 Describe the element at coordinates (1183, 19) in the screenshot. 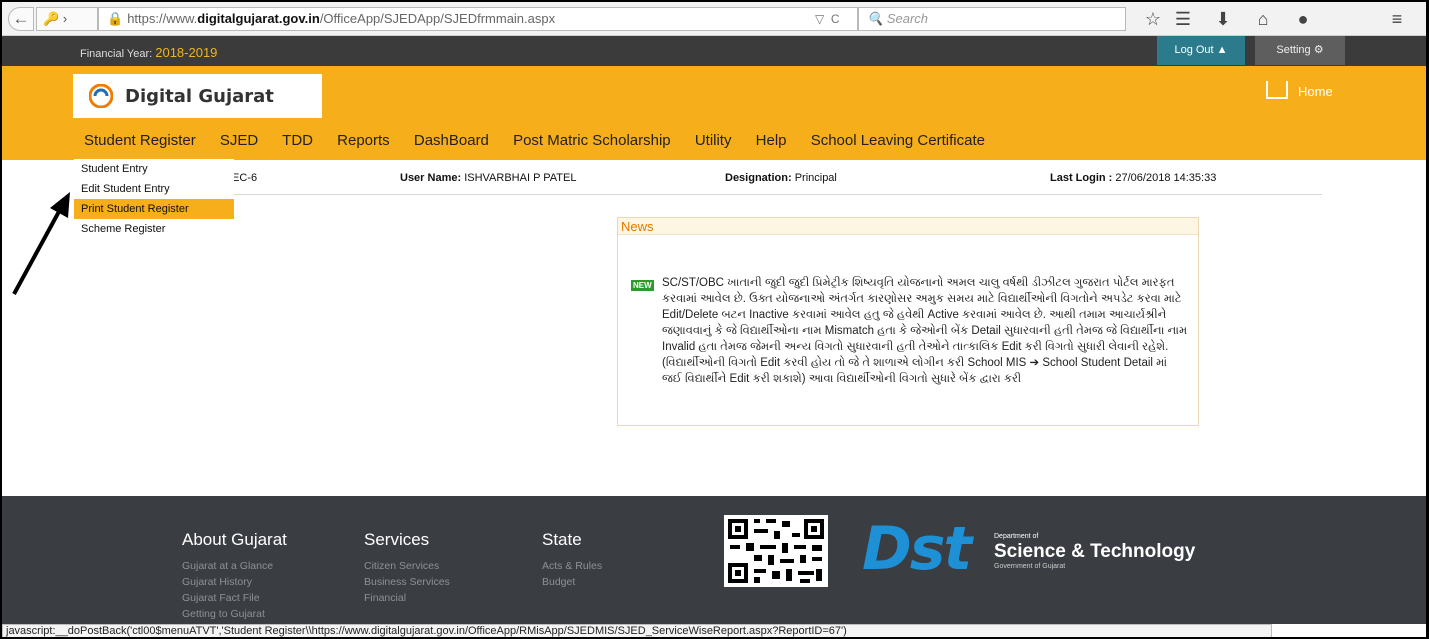

I see `reading-list-icon: ☰` at that location.